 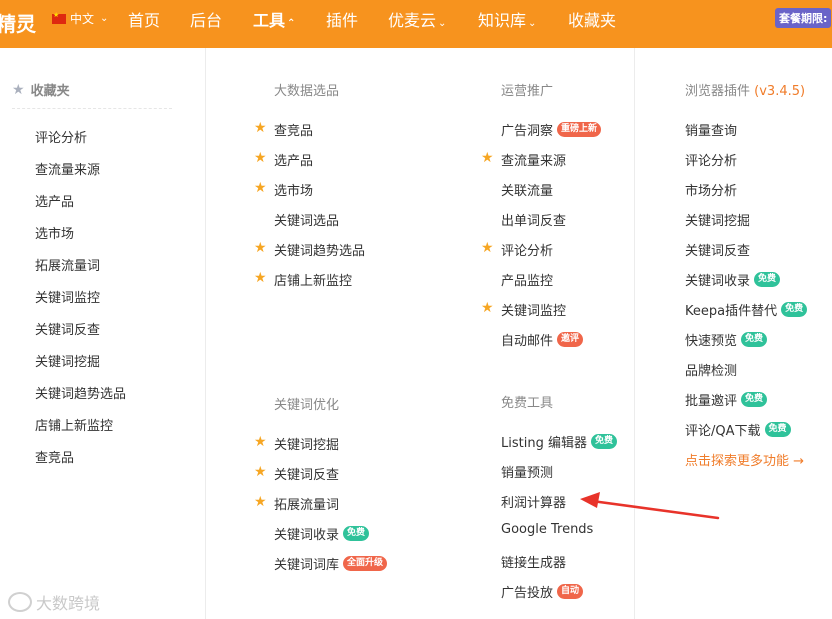 What do you see at coordinates (746, 309) in the screenshot?
I see `menu-item: Keepa插件替代 免费` at bounding box center [746, 309].